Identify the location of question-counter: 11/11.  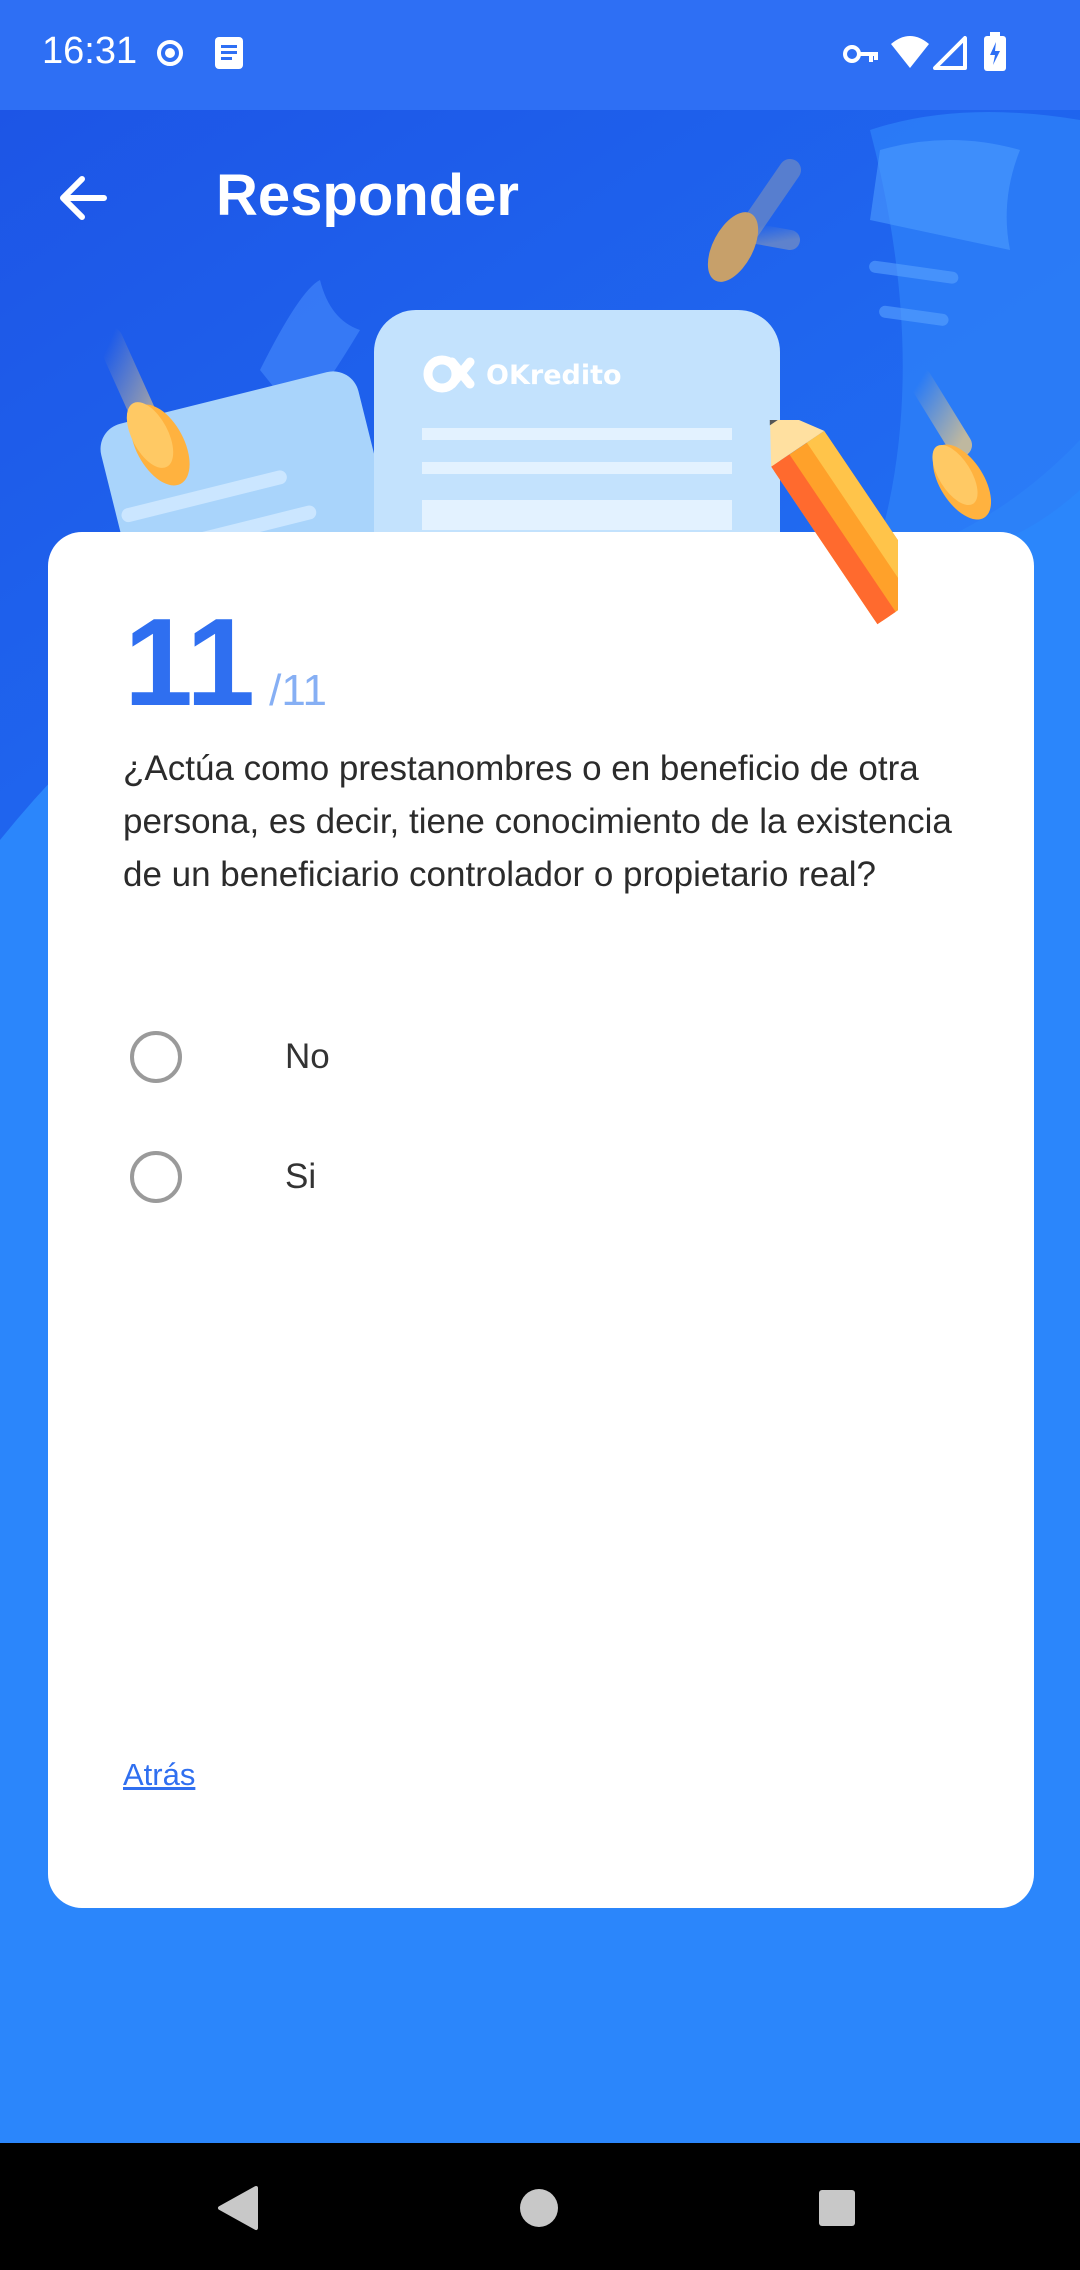
(225, 663).